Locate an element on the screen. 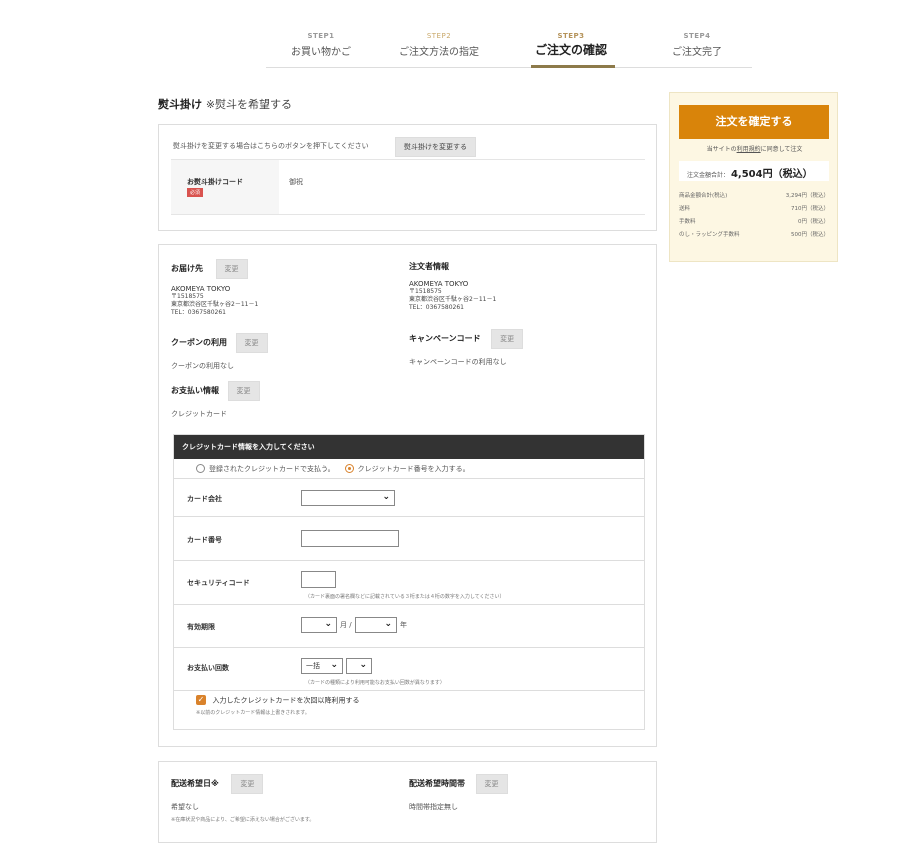  summary-row-value: 500円（税込） is located at coordinates (810, 235).